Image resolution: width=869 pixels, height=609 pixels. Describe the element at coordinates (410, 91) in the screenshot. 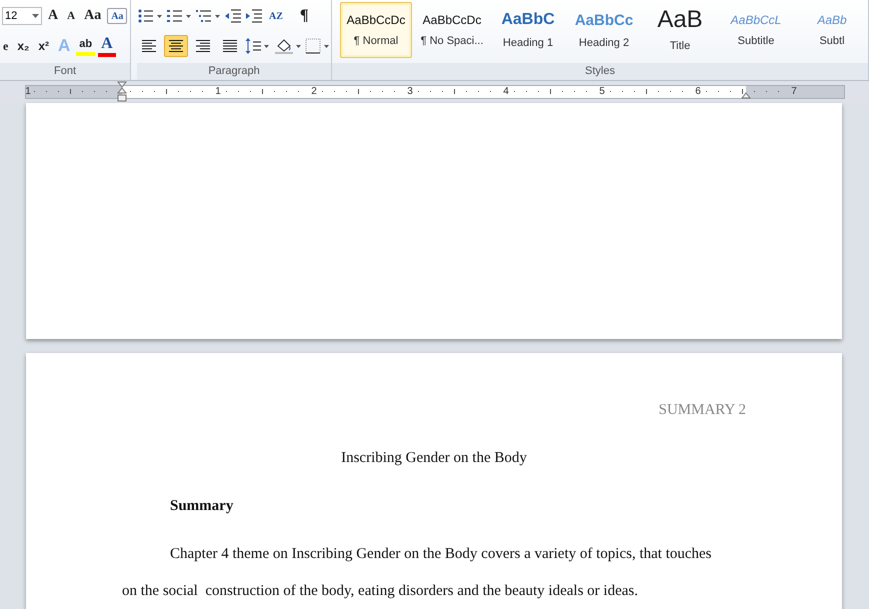

I see `ruler-number: 3` at that location.